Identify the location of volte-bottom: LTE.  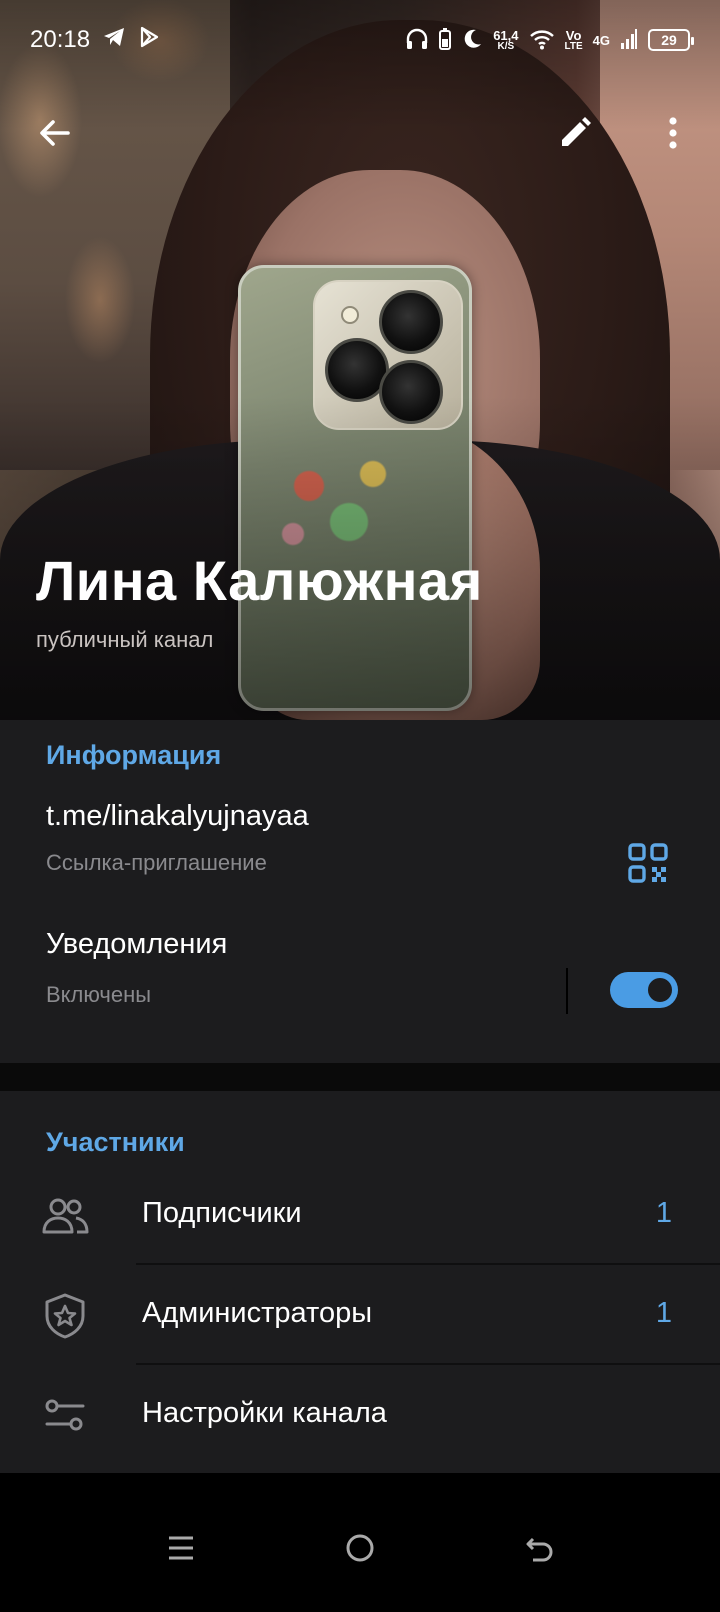
(573, 46).